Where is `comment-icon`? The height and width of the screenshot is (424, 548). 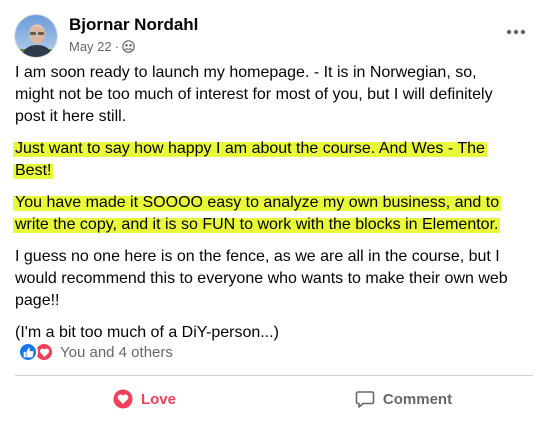 comment-icon is located at coordinates (365, 399).